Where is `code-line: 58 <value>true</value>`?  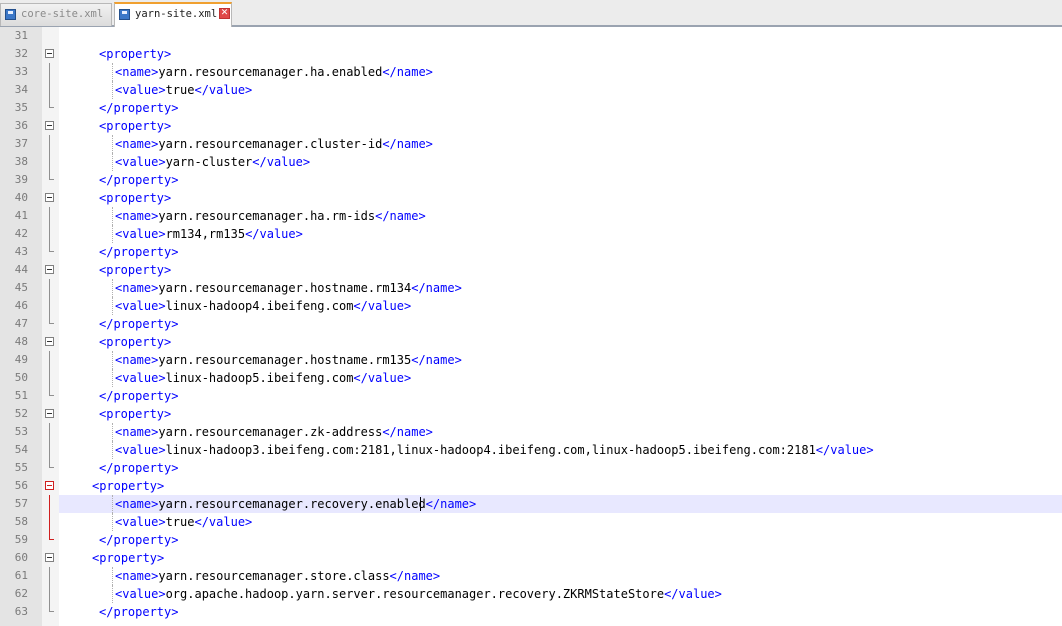 code-line: 58 <value>true</value> is located at coordinates (531, 522).